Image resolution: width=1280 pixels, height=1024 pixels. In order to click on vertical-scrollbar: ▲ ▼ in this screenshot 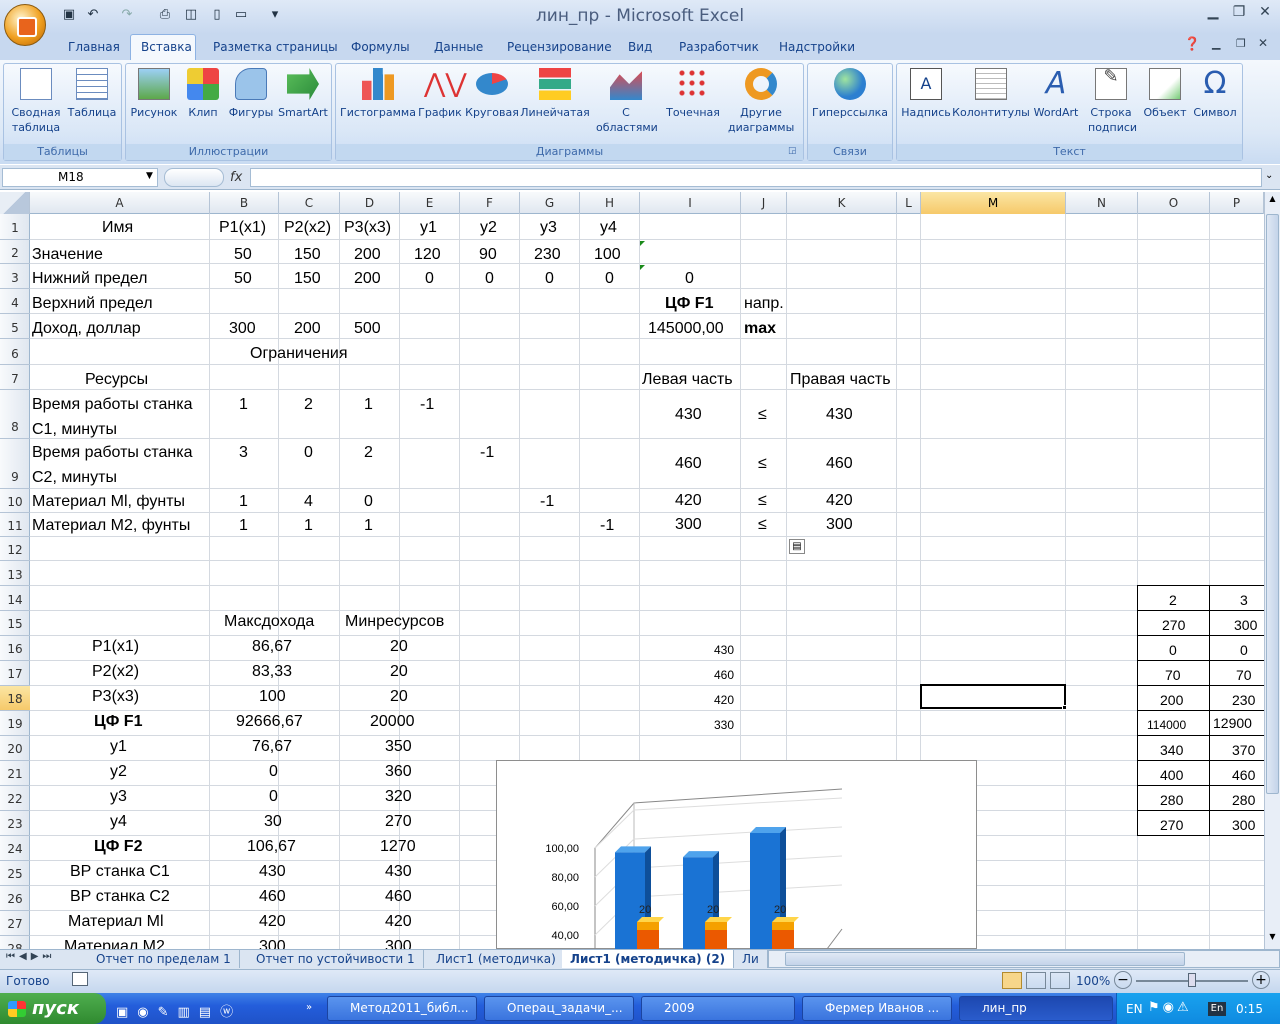, I will do `click(1272, 570)`.